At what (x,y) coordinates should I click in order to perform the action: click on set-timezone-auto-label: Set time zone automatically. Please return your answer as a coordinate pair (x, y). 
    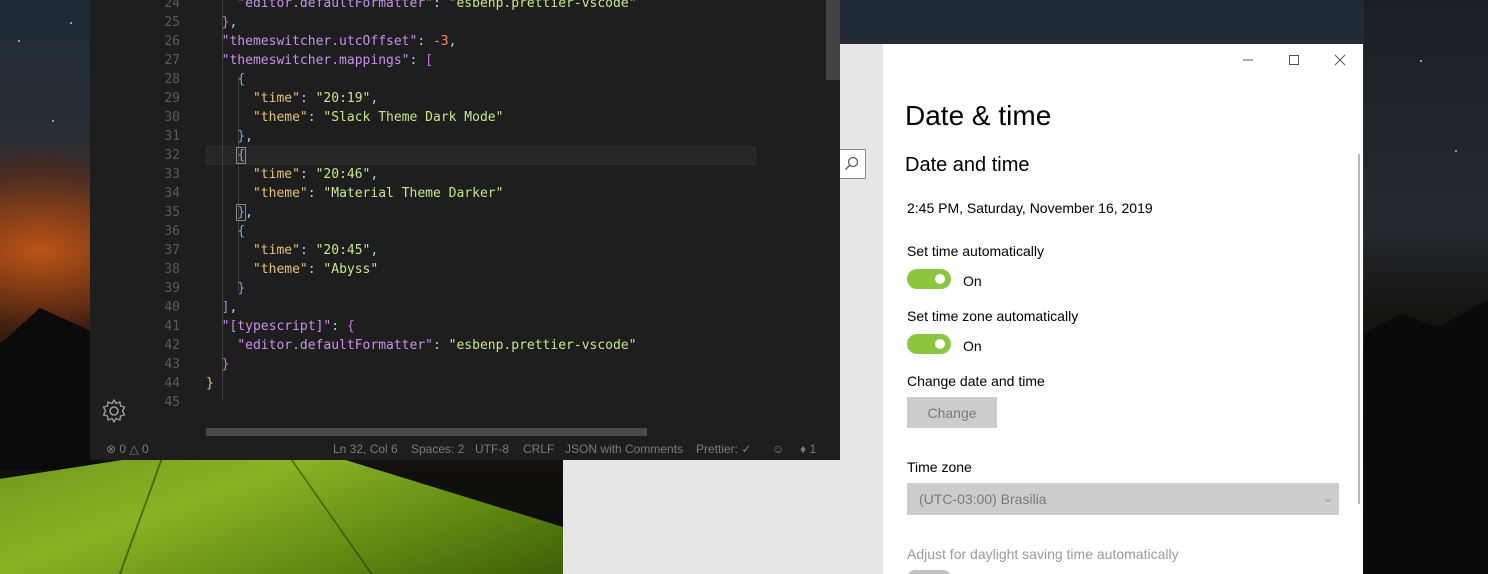
    Looking at the image, I should click on (993, 316).